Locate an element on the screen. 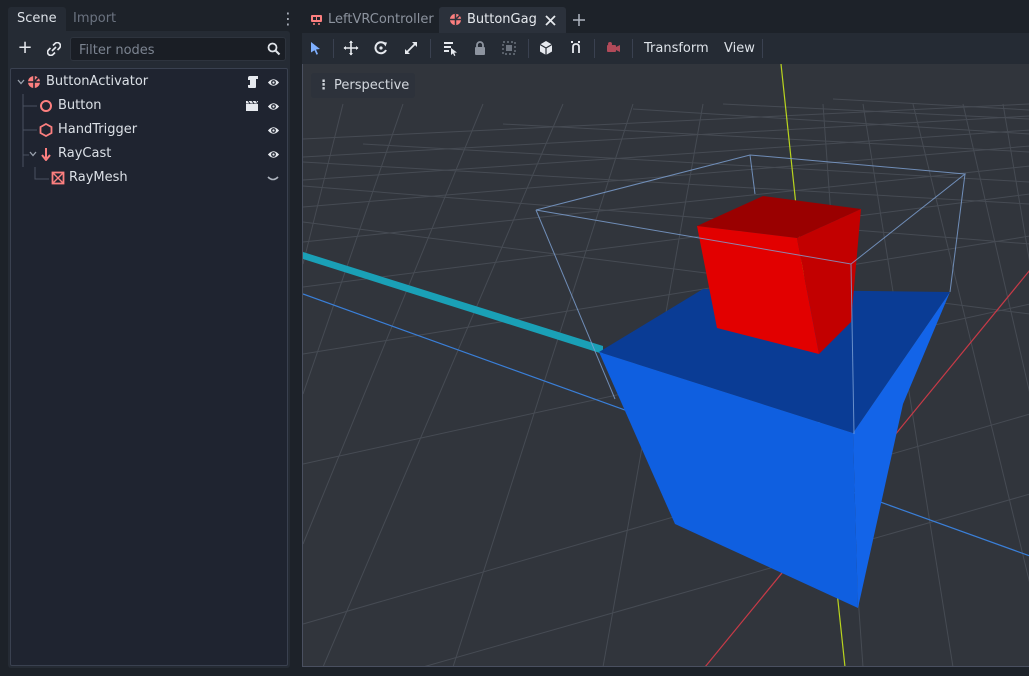 The image size is (1029, 676). clapperboard-icon is located at coordinates (252, 106).